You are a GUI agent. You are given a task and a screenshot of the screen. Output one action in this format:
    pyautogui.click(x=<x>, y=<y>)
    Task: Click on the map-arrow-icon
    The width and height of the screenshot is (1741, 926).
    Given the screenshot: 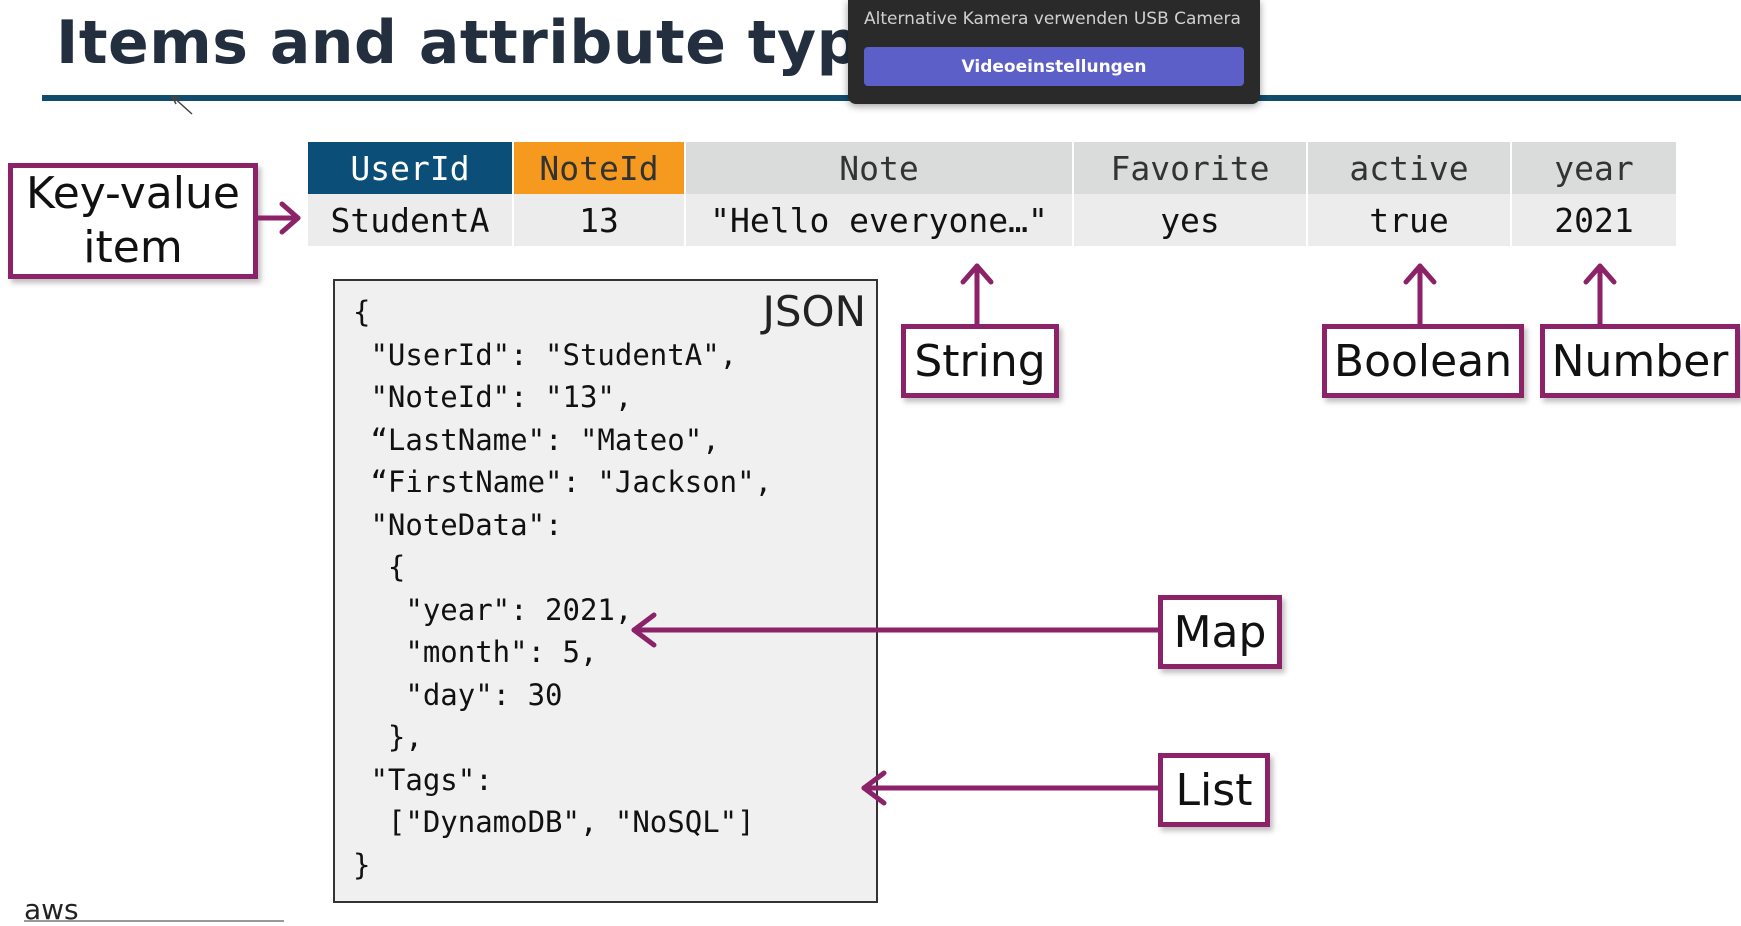 What is the action you would take?
    pyautogui.click(x=896, y=630)
    